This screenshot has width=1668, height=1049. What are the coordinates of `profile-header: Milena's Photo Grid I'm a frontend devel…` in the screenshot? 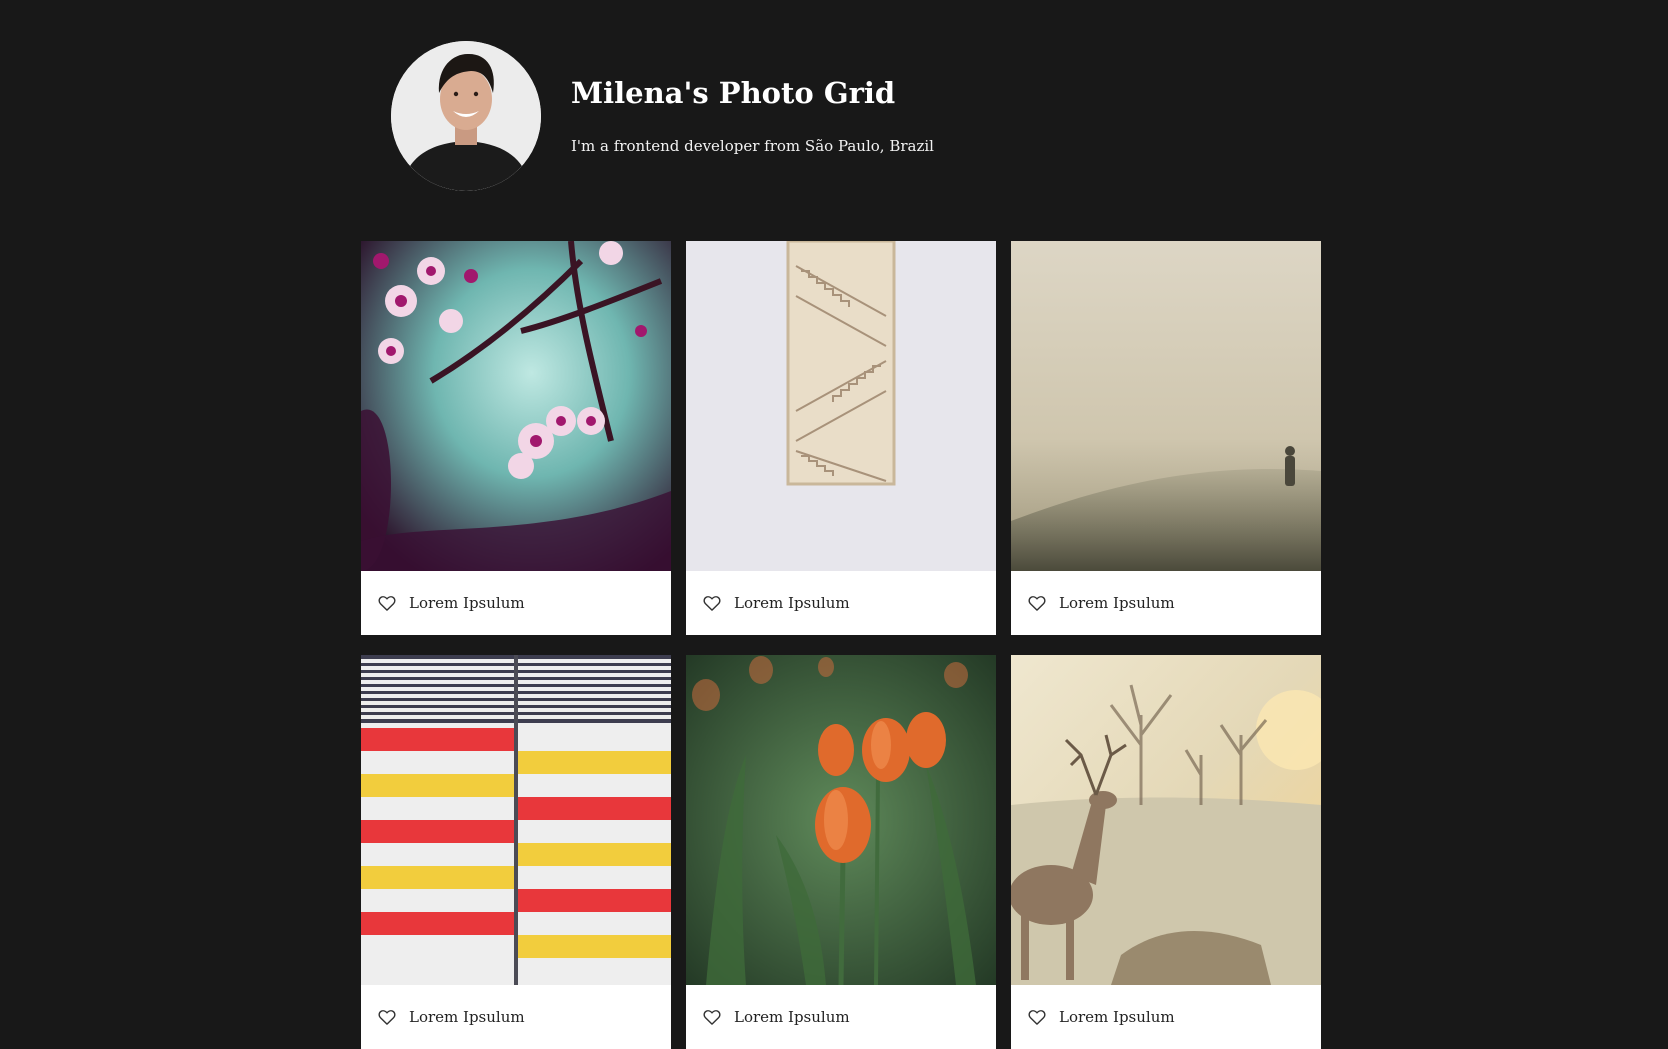 It's located at (741, 116).